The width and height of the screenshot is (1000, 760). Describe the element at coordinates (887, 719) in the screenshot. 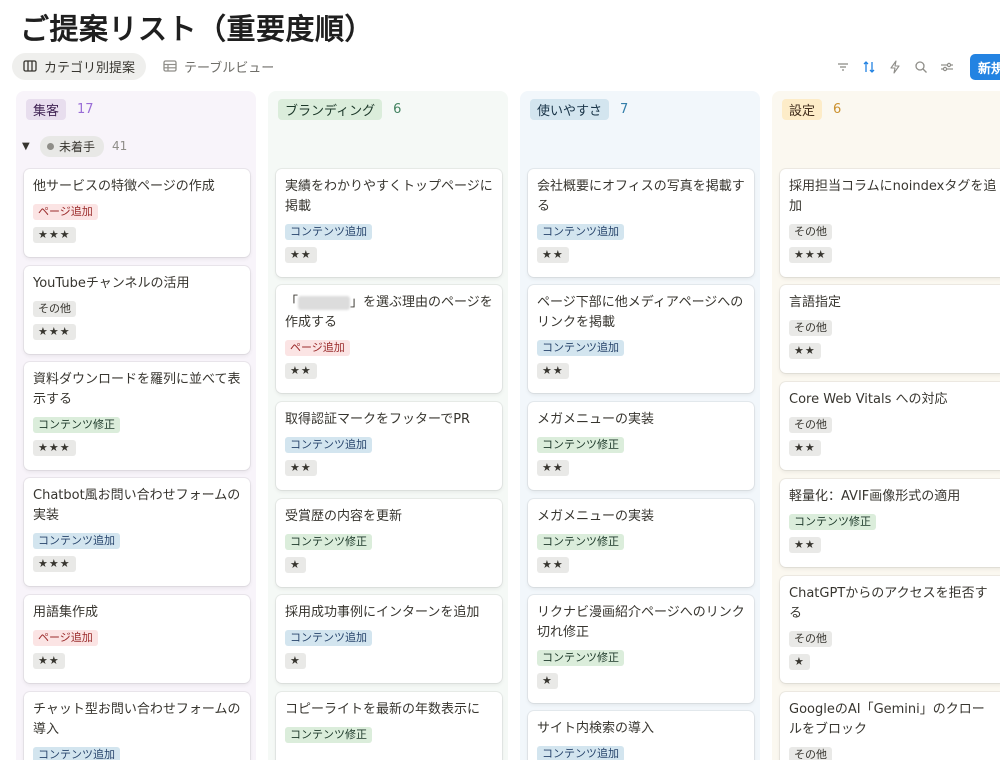

I see `card-title: GoogleのAI「Gemini」のクロールをブロック` at that location.